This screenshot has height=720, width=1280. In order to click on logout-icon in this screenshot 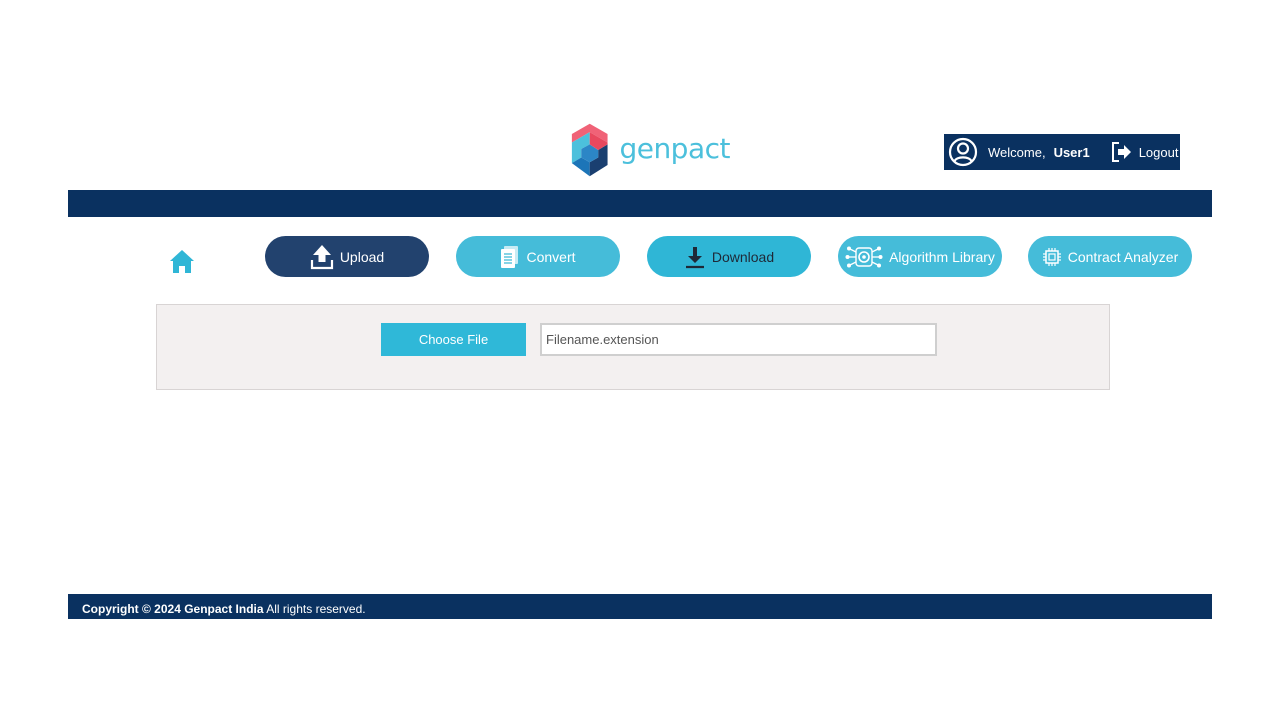, I will do `click(1121, 152)`.